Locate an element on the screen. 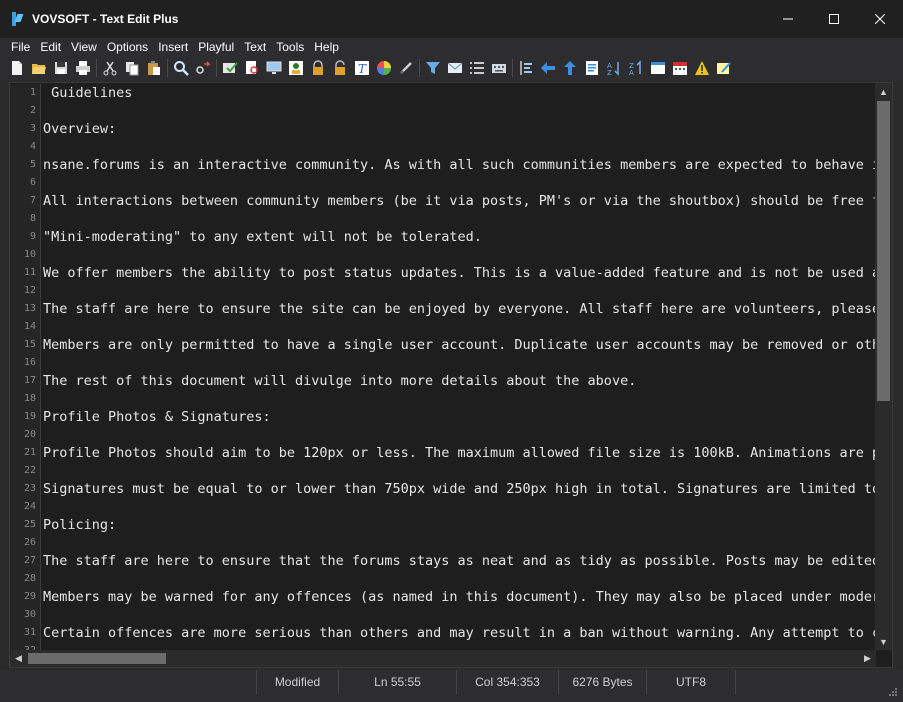  find-button is located at coordinates (181, 68).